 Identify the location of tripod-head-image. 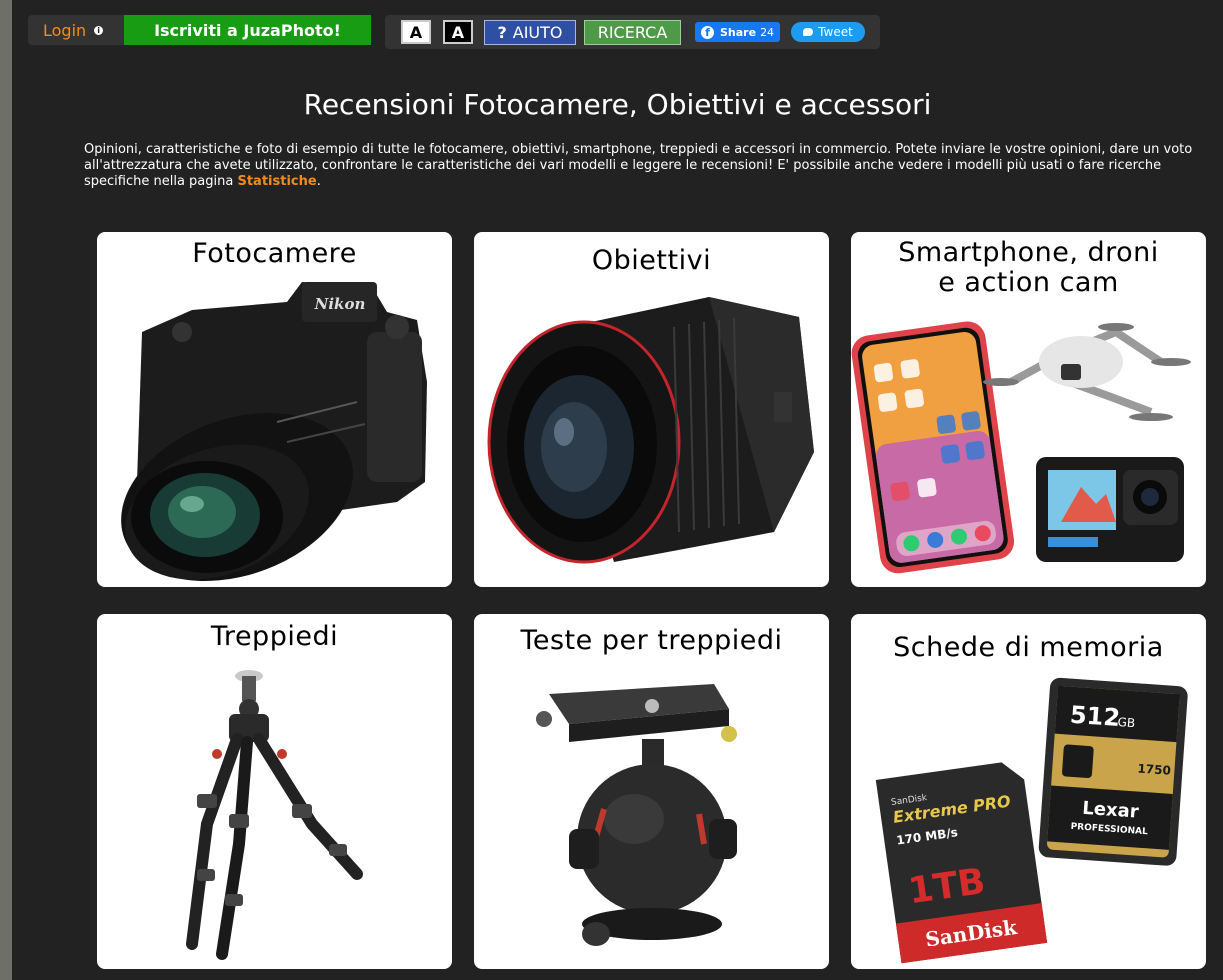
(636, 815).